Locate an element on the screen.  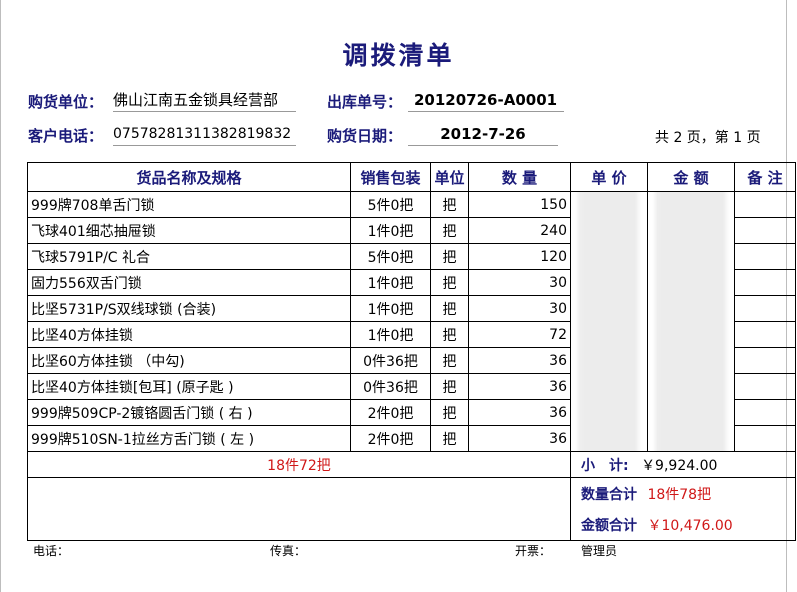
item-name: 999牌509CP-2镀铬圆舌门锁 ( 右 ) is located at coordinates (189, 412).